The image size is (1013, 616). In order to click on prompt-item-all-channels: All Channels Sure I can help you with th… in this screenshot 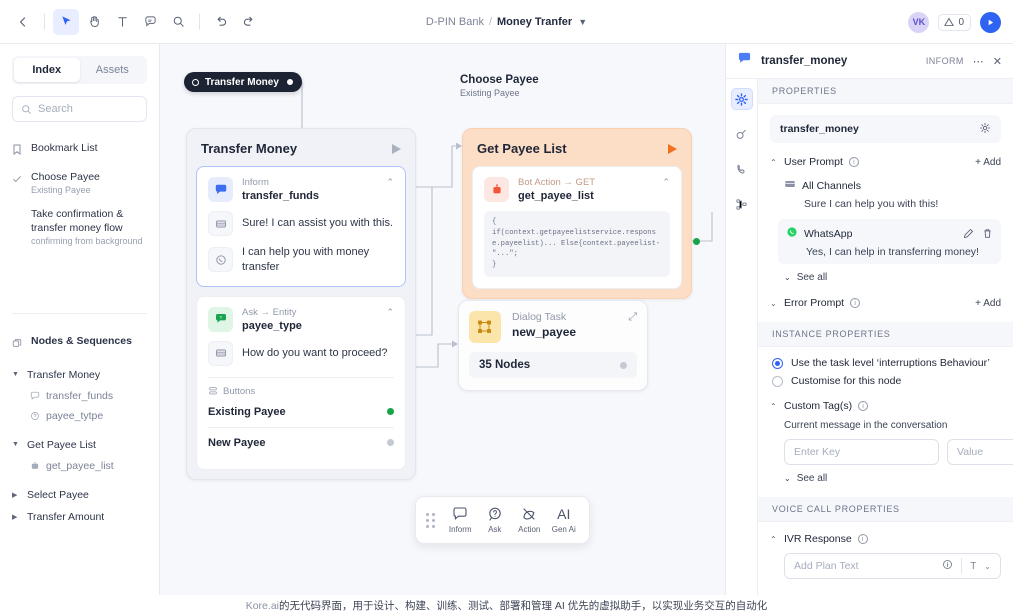, I will do `click(892, 193)`.